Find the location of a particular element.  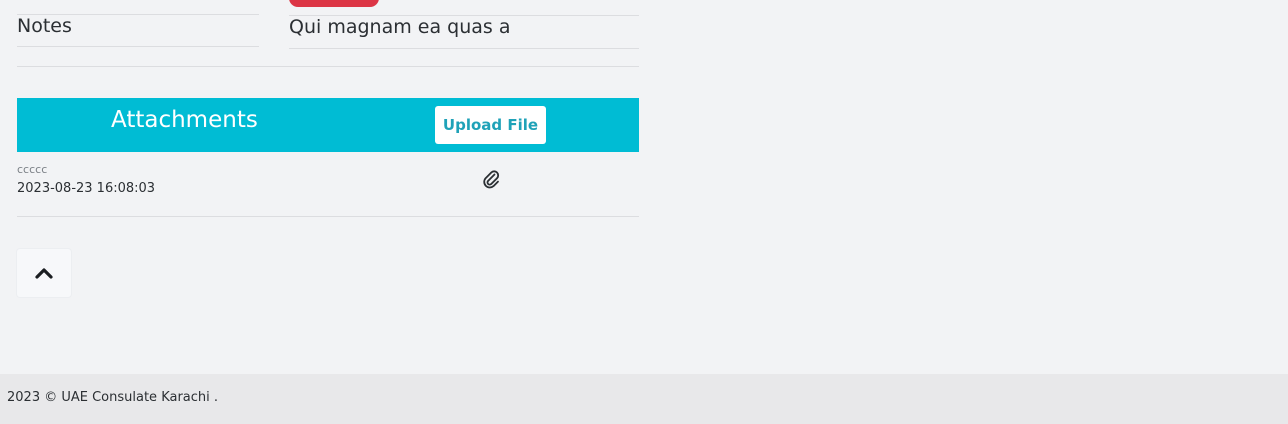

notes-row: Notes Qui magnam ea quas a is located at coordinates (328, 33).